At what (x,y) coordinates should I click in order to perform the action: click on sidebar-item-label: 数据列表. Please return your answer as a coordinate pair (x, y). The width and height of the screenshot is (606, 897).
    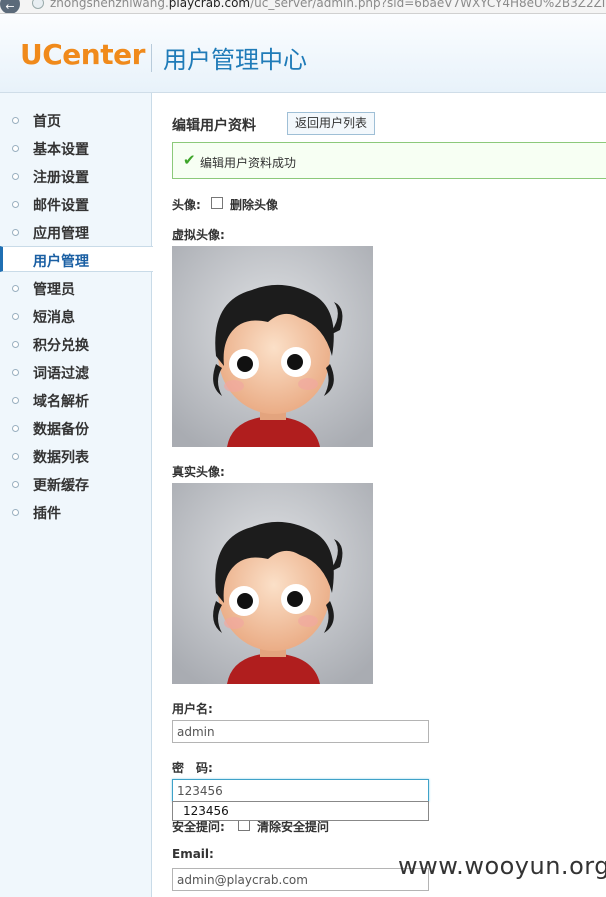
    Looking at the image, I should click on (61, 458).